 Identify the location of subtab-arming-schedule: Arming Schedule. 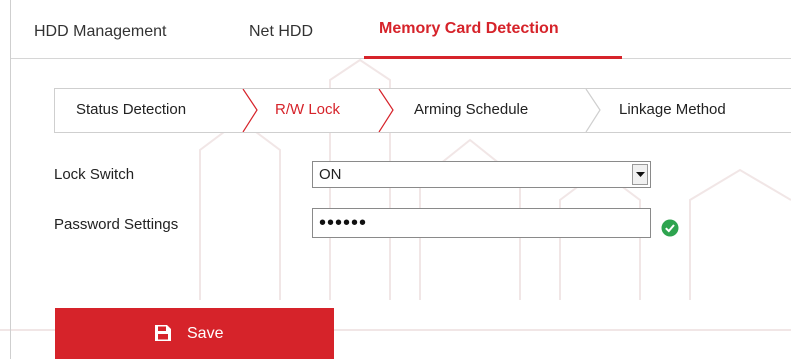
(471, 109).